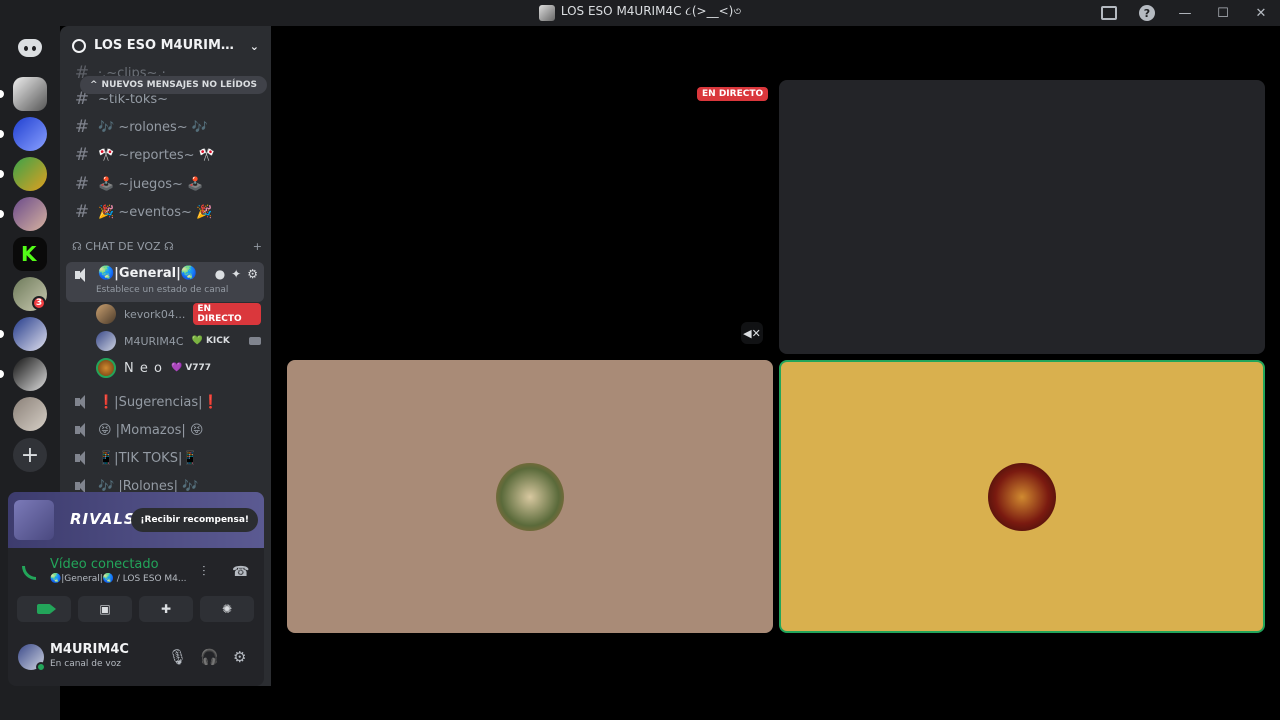 This screenshot has width=1280, height=720. Describe the element at coordinates (227, 314) in the screenshot. I see `live-badge: EN DIRECTO` at that location.